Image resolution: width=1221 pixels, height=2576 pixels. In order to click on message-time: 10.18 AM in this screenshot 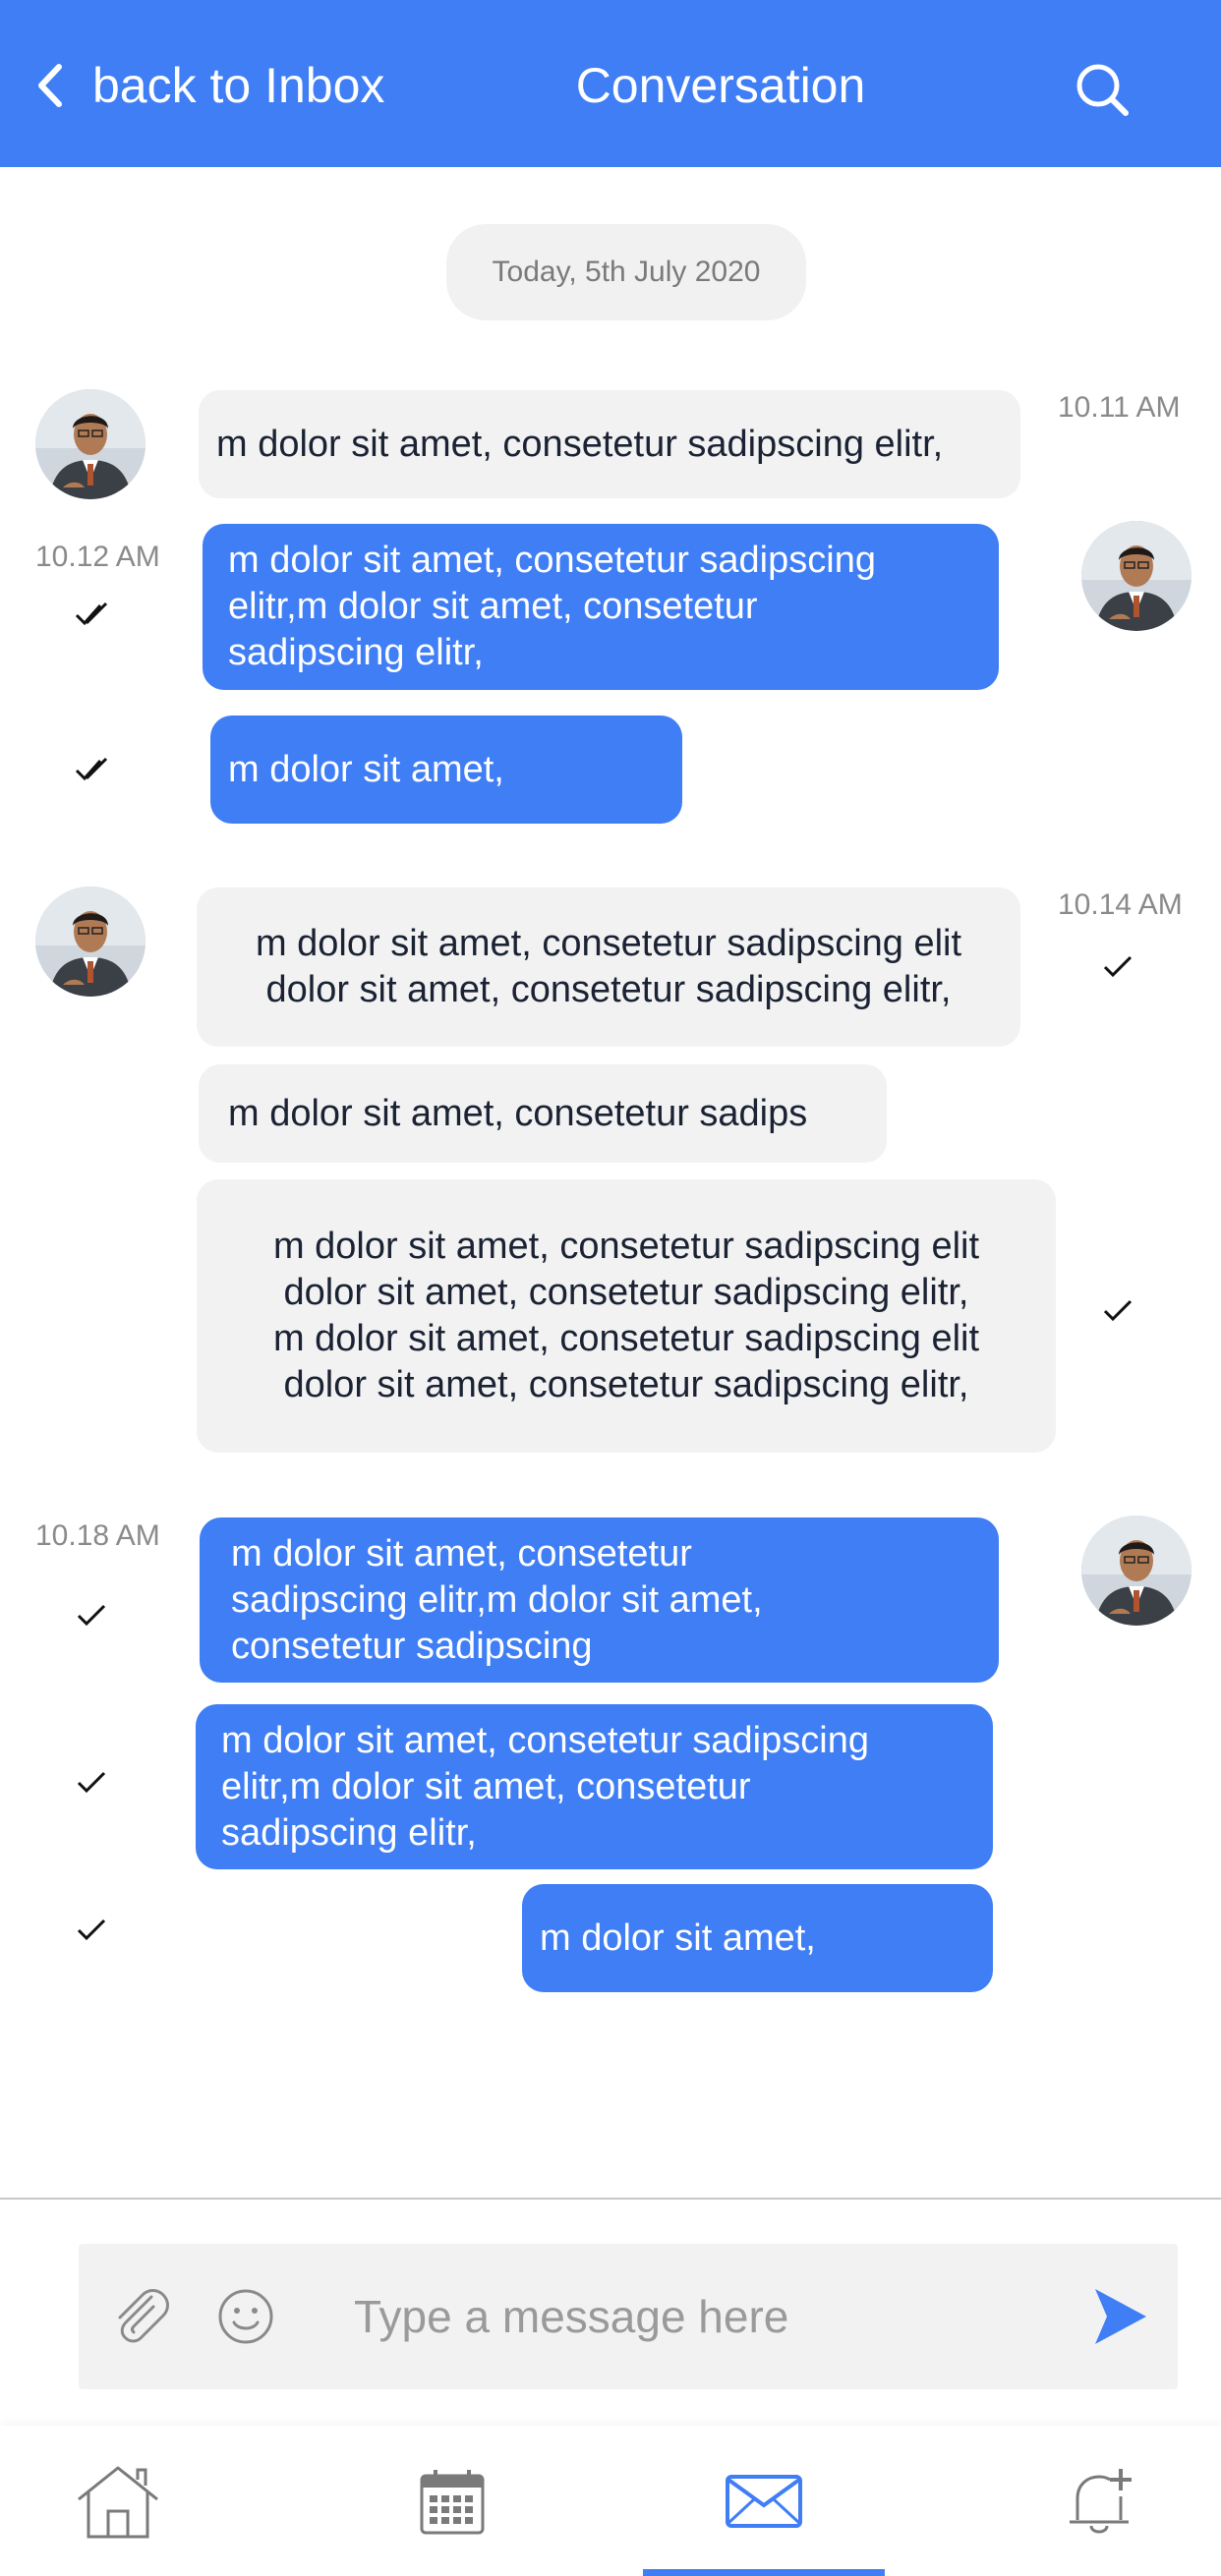, I will do `click(98, 1536)`.